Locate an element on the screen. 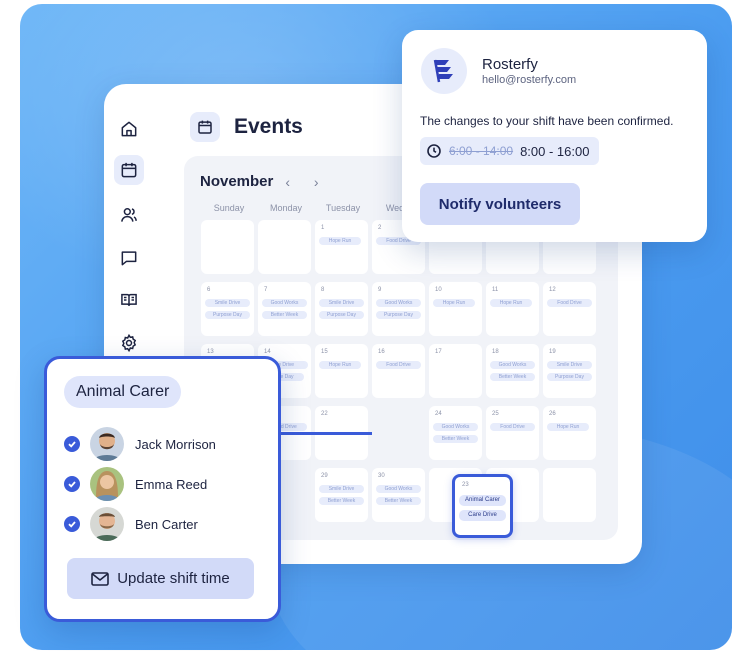  day-number: 13 is located at coordinates (210, 352).